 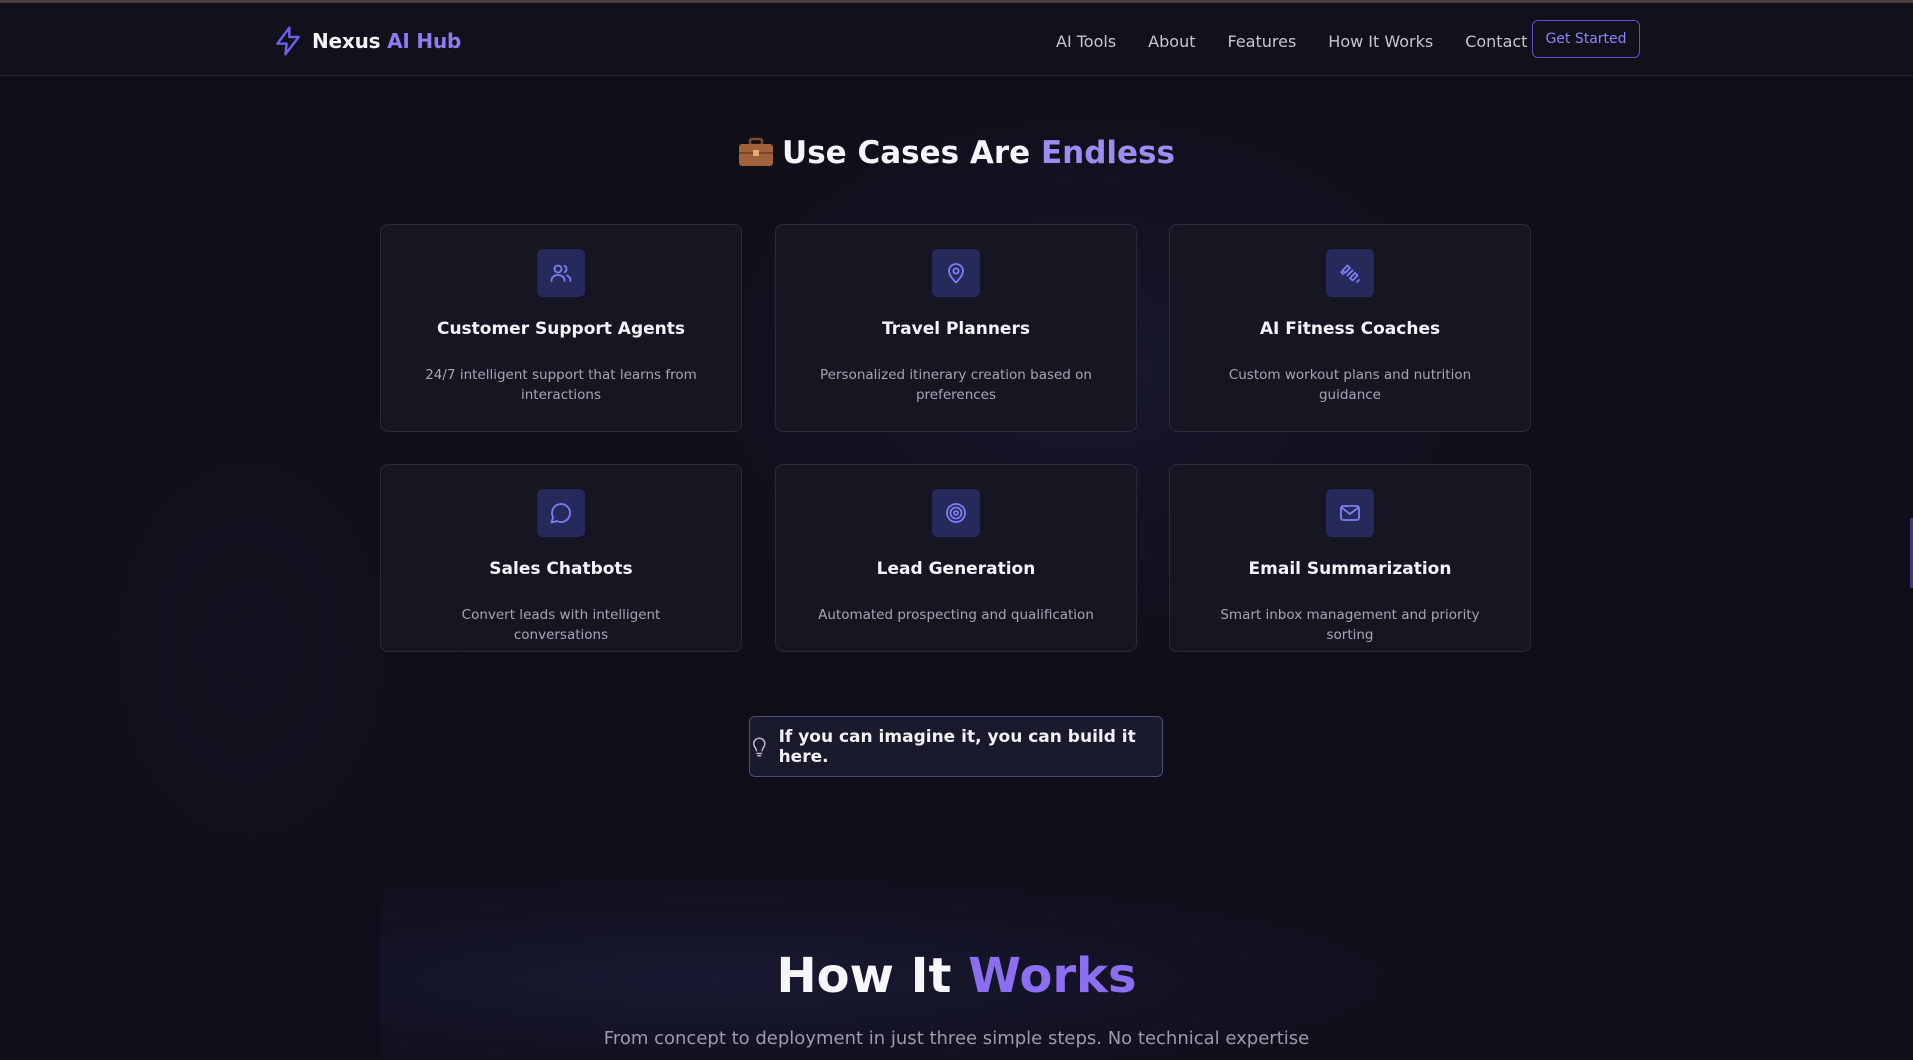 What do you see at coordinates (1086, 41) in the screenshot?
I see `nav-link-ai-tools: AI Tools` at bounding box center [1086, 41].